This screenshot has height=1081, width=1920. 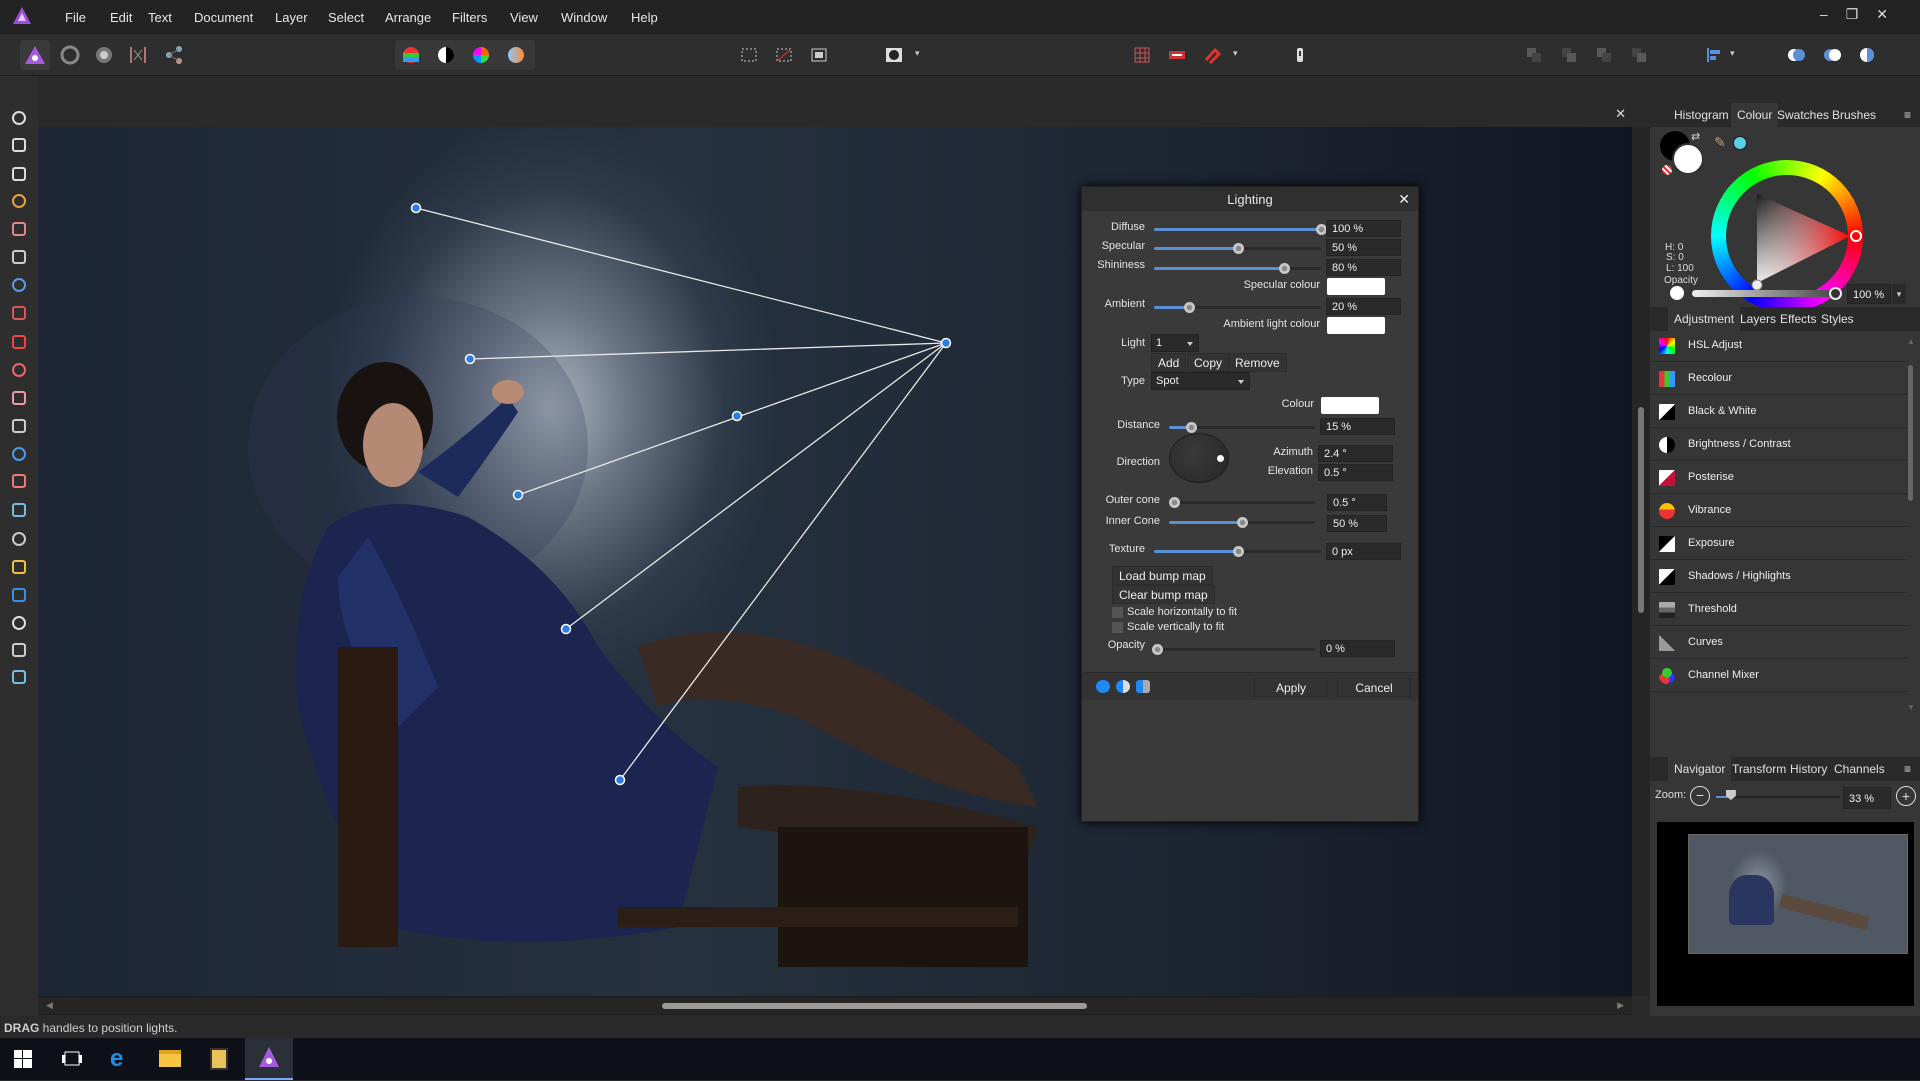 I want to click on ambient-value: 20 %, so click(x=1363, y=306).